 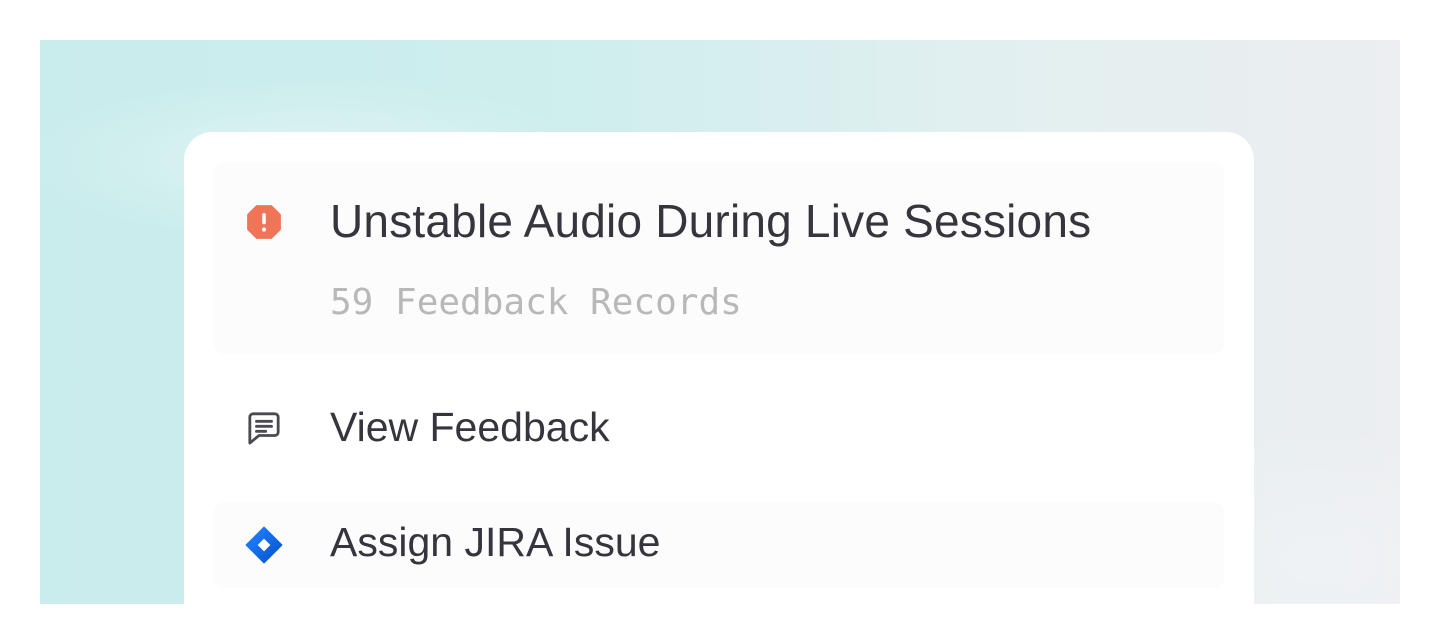 What do you see at coordinates (711, 221) in the screenshot?
I see `issue-title: Unstable Audio During Live Sessions` at bounding box center [711, 221].